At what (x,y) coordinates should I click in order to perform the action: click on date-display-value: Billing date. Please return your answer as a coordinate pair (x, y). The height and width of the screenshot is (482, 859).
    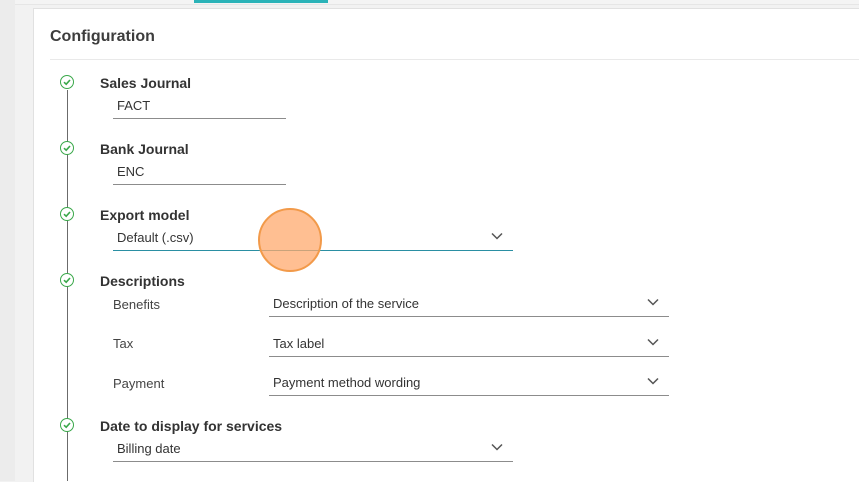
    Looking at the image, I should click on (149, 448).